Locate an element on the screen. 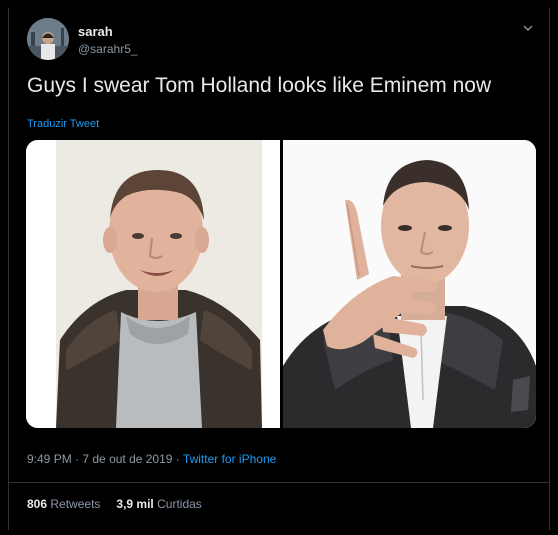 Image resolution: width=558 pixels, height=535 pixels. likes-count: 3,9 mil is located at coordinates (135, 504).